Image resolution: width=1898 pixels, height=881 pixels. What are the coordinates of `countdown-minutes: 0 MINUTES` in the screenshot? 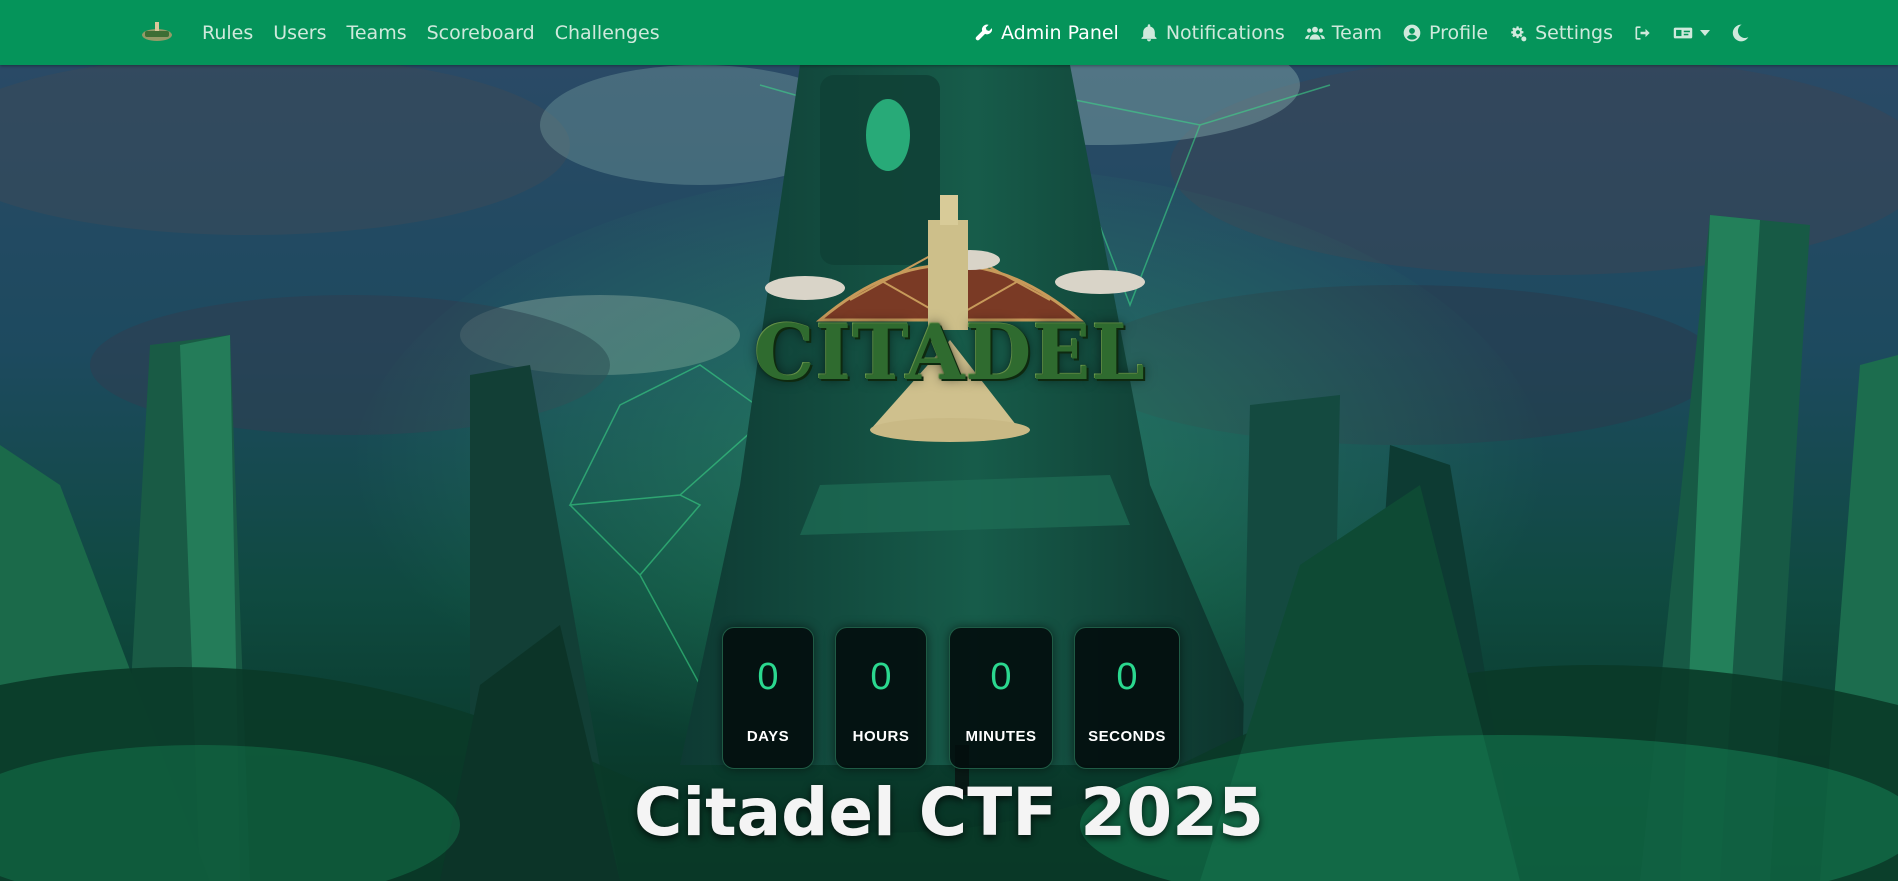 It's located at (1001, 698).